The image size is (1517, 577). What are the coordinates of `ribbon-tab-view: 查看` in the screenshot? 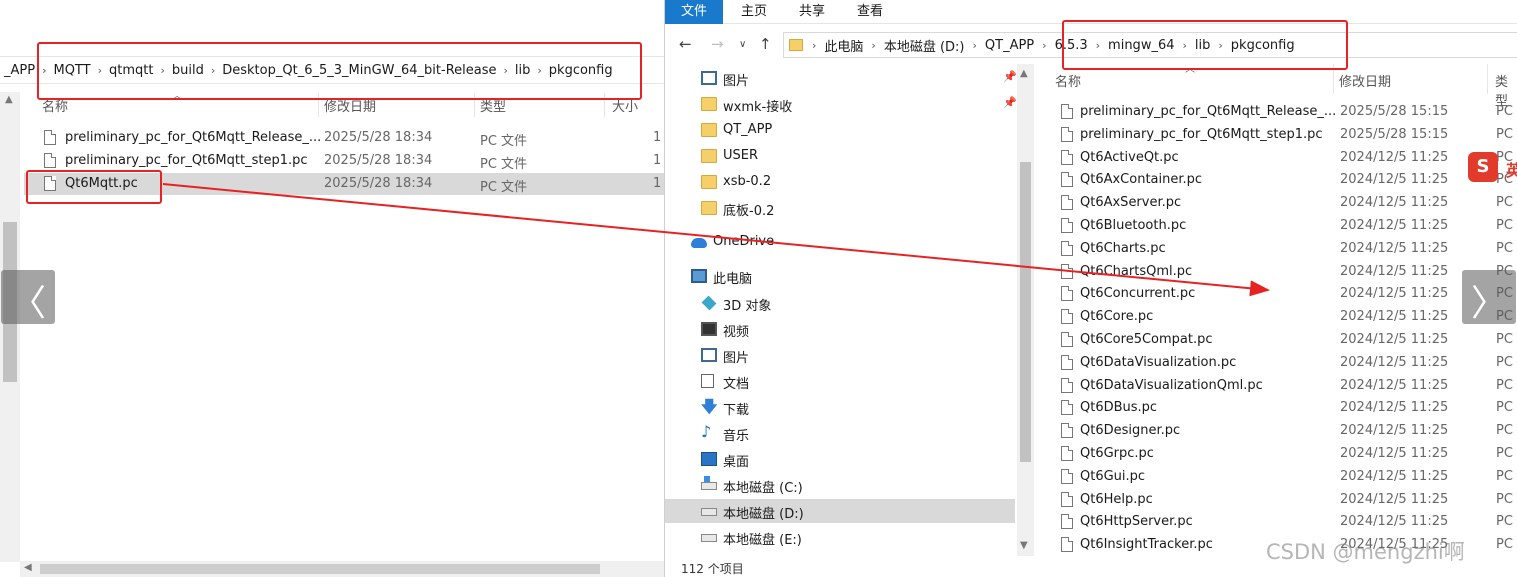 It's located at (870, 12).